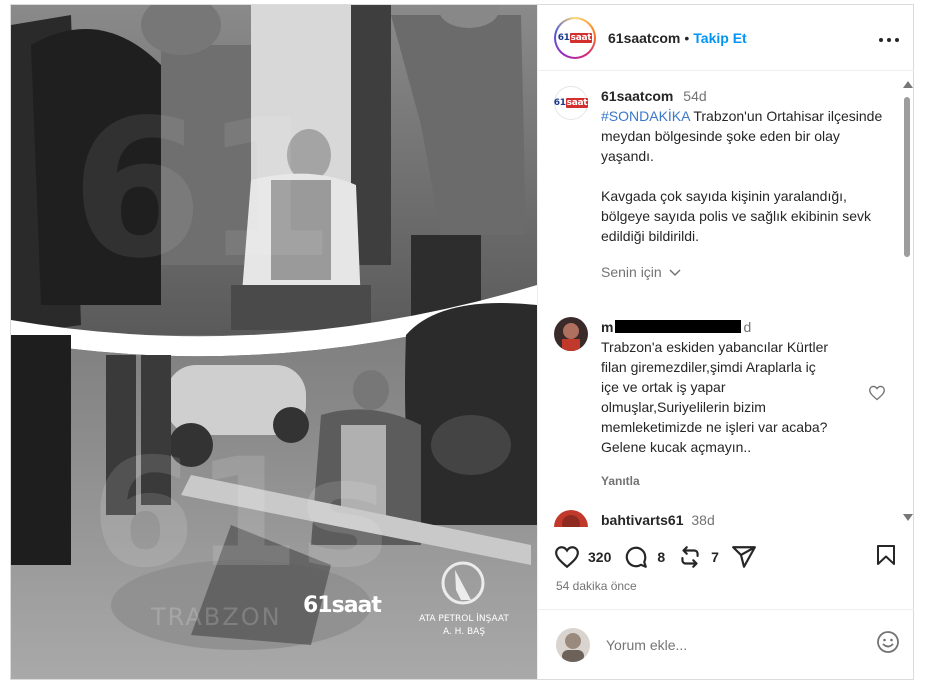 This screenshot has height=686, width=945. Describe the element at coordinates (464, 626) in the screenshot. I see `sponsor-text: ATA PETROL İNŞAAT A. H. BAŞ` at that location.